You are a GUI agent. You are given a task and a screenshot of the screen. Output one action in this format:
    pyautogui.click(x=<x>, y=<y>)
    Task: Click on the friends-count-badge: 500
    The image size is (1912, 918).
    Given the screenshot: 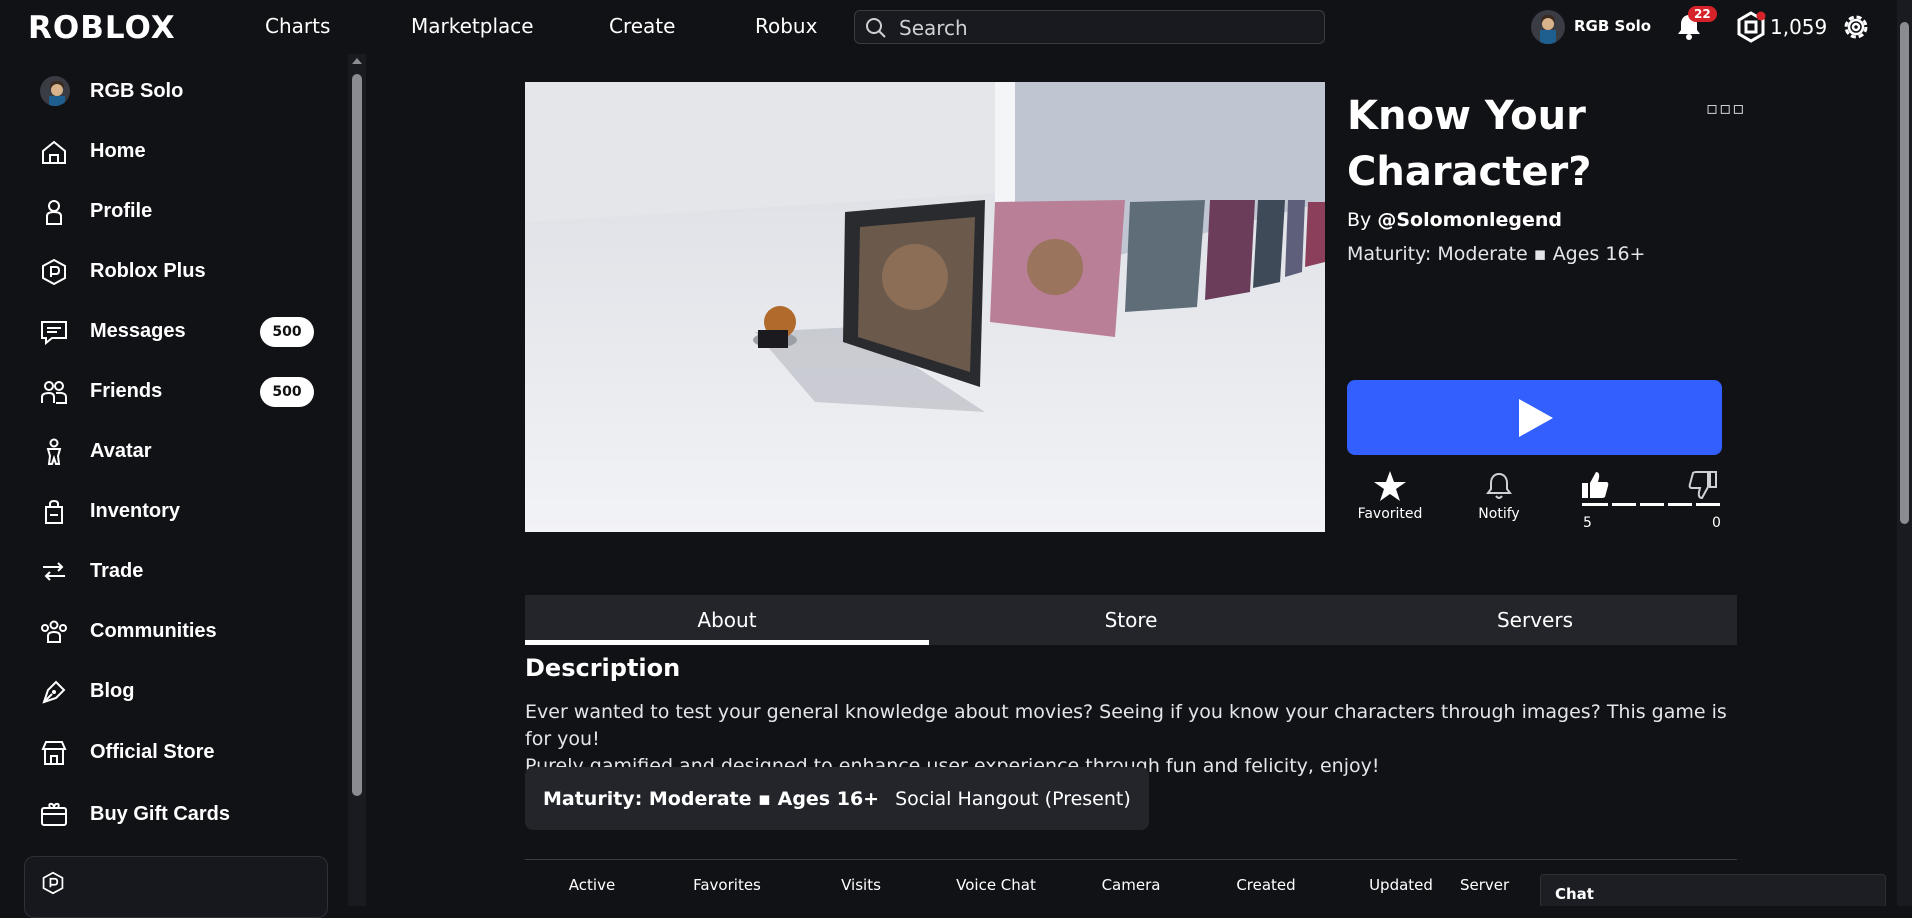 What is the action you would take?
    pyautogui.click(x=287, y=392)
    